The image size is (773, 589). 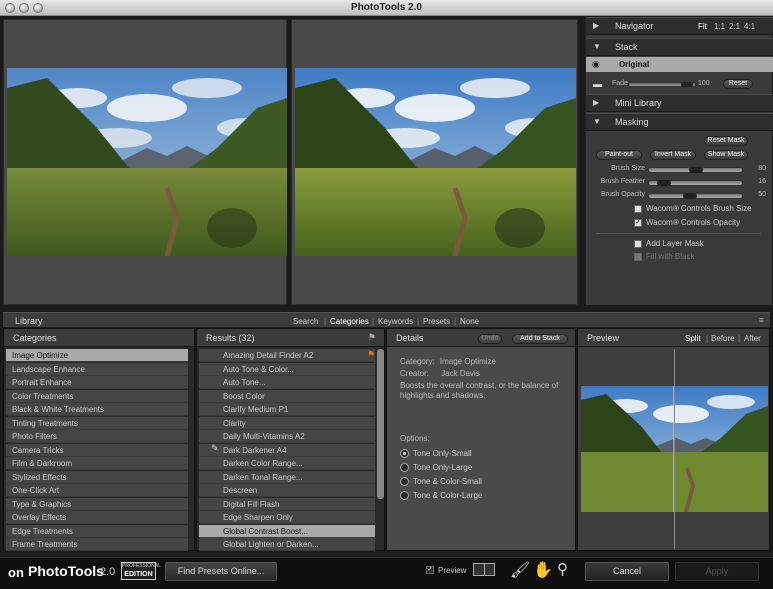 I want to click on option-tone-only-large: Tone Only-Large, so click(x=436, y=468).